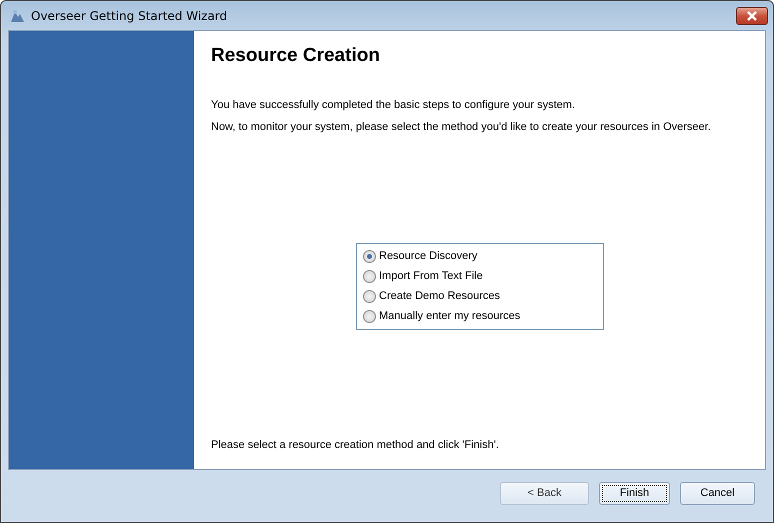 Image resolution: width=774 pixels, height=523 pixels. What do you see at coordinates (17, 16) in the screenshot?
I see `app-icon` at bounding box center [17, 16].